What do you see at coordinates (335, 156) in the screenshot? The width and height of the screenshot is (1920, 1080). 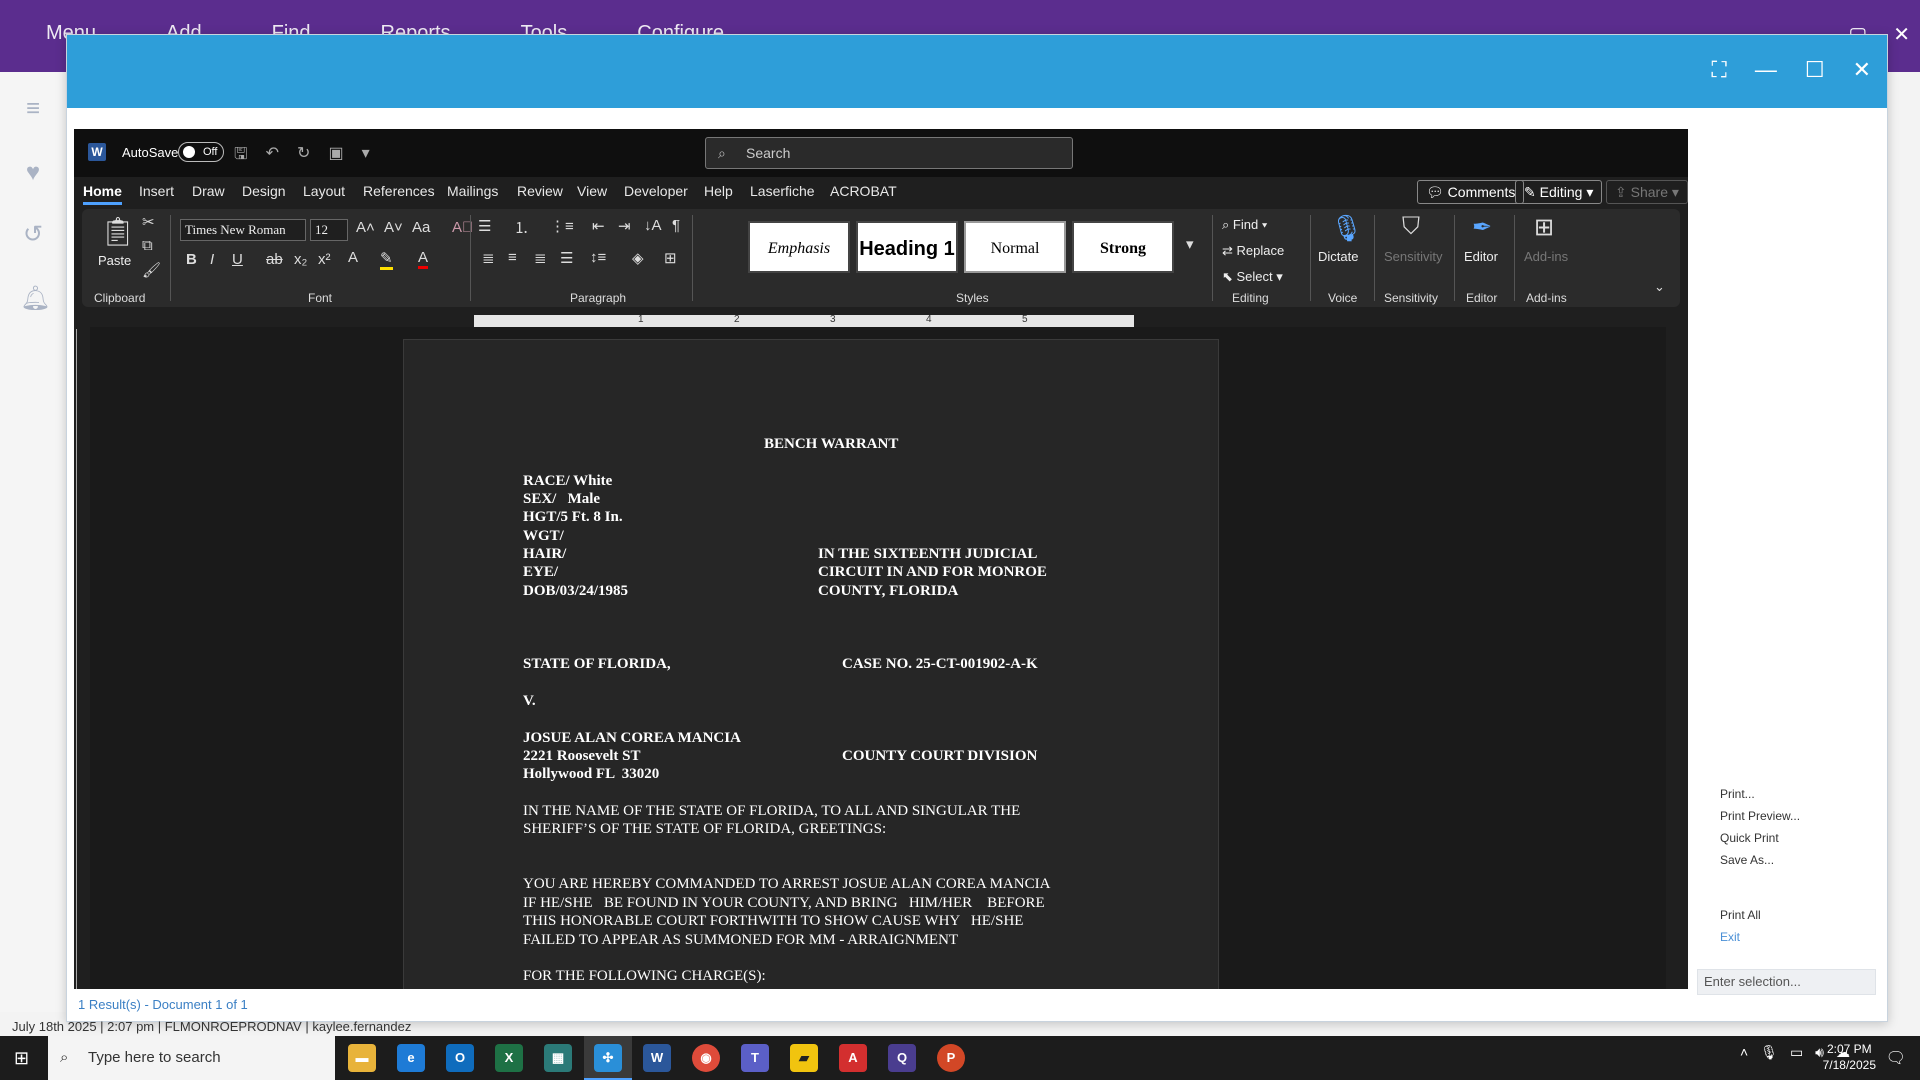 I see `image-icon: ▣` at bounding box center [335, 156].